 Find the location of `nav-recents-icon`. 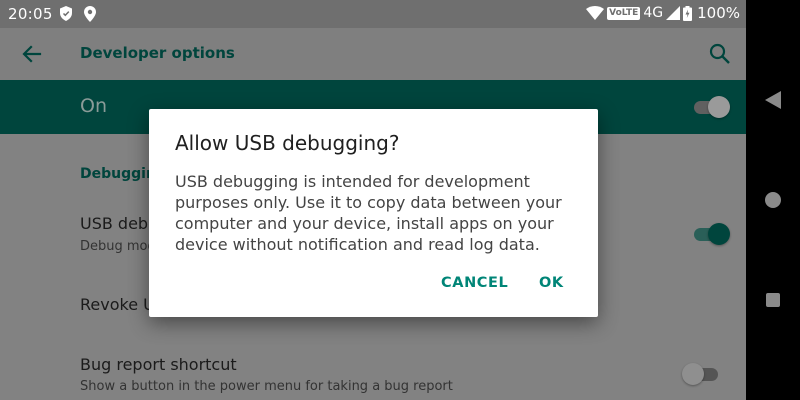

nav-recents-icon is located at coordinates (773, 300).